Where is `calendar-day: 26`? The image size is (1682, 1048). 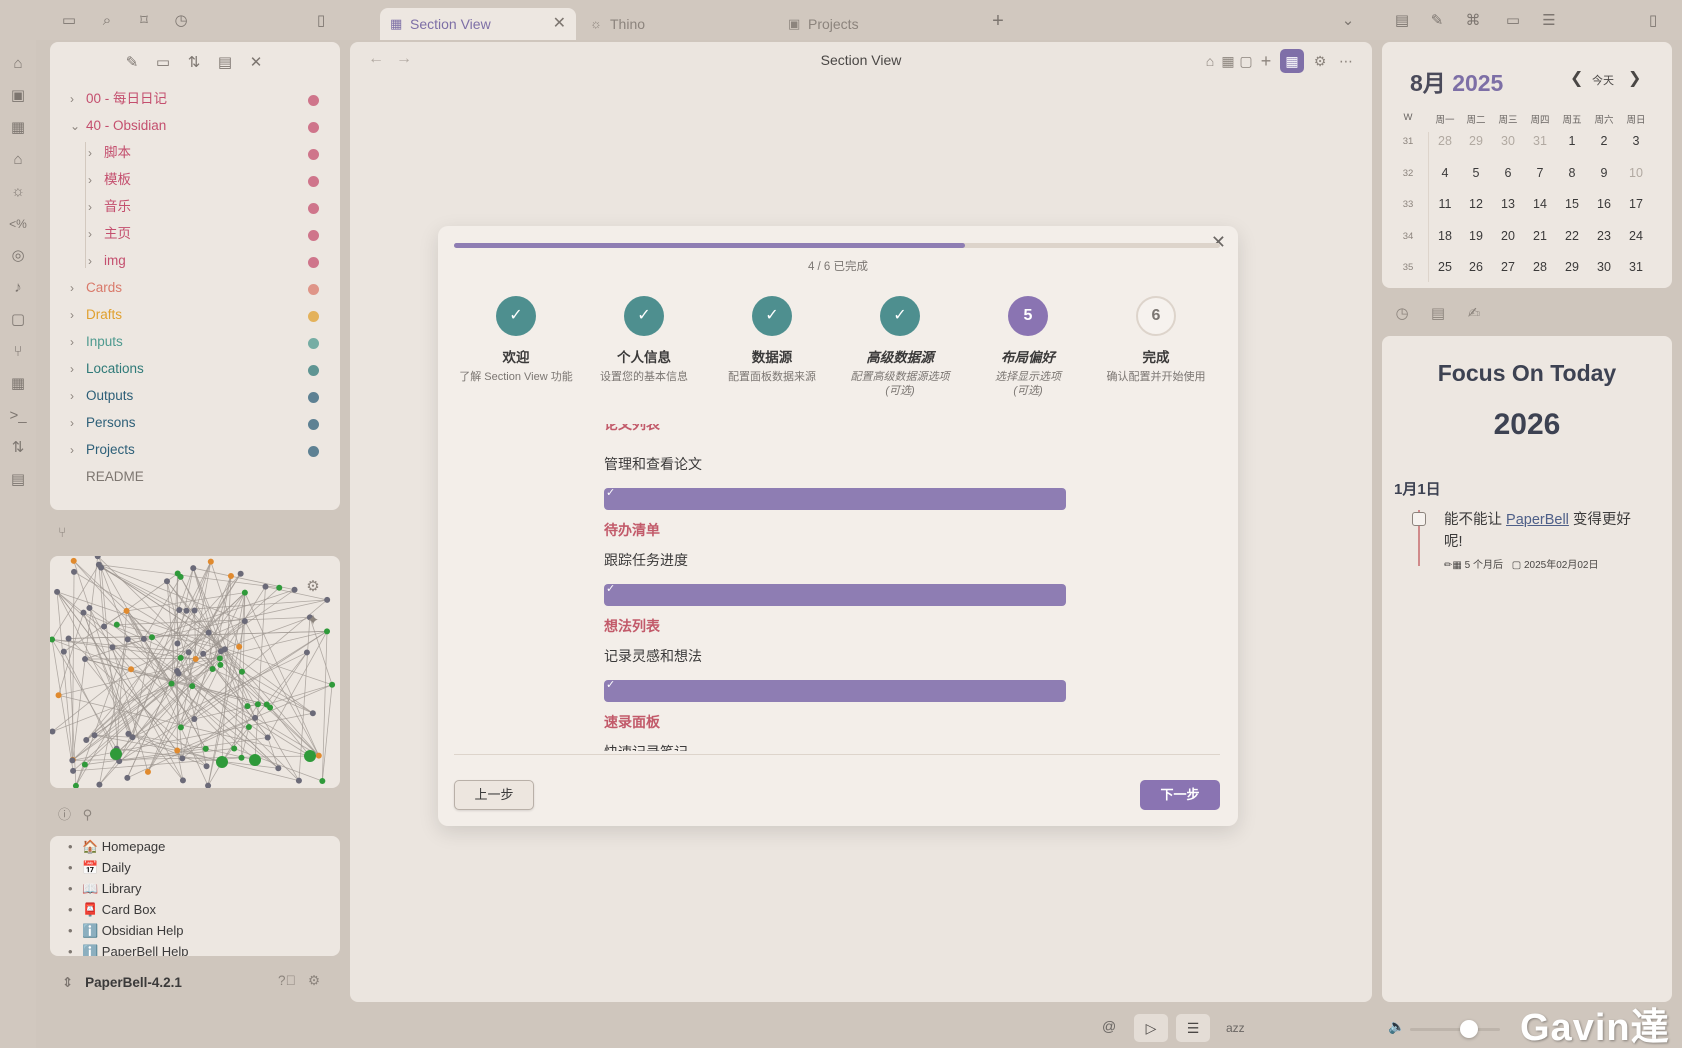 calendar-day: 26 is located at coordinates (1476, 267).